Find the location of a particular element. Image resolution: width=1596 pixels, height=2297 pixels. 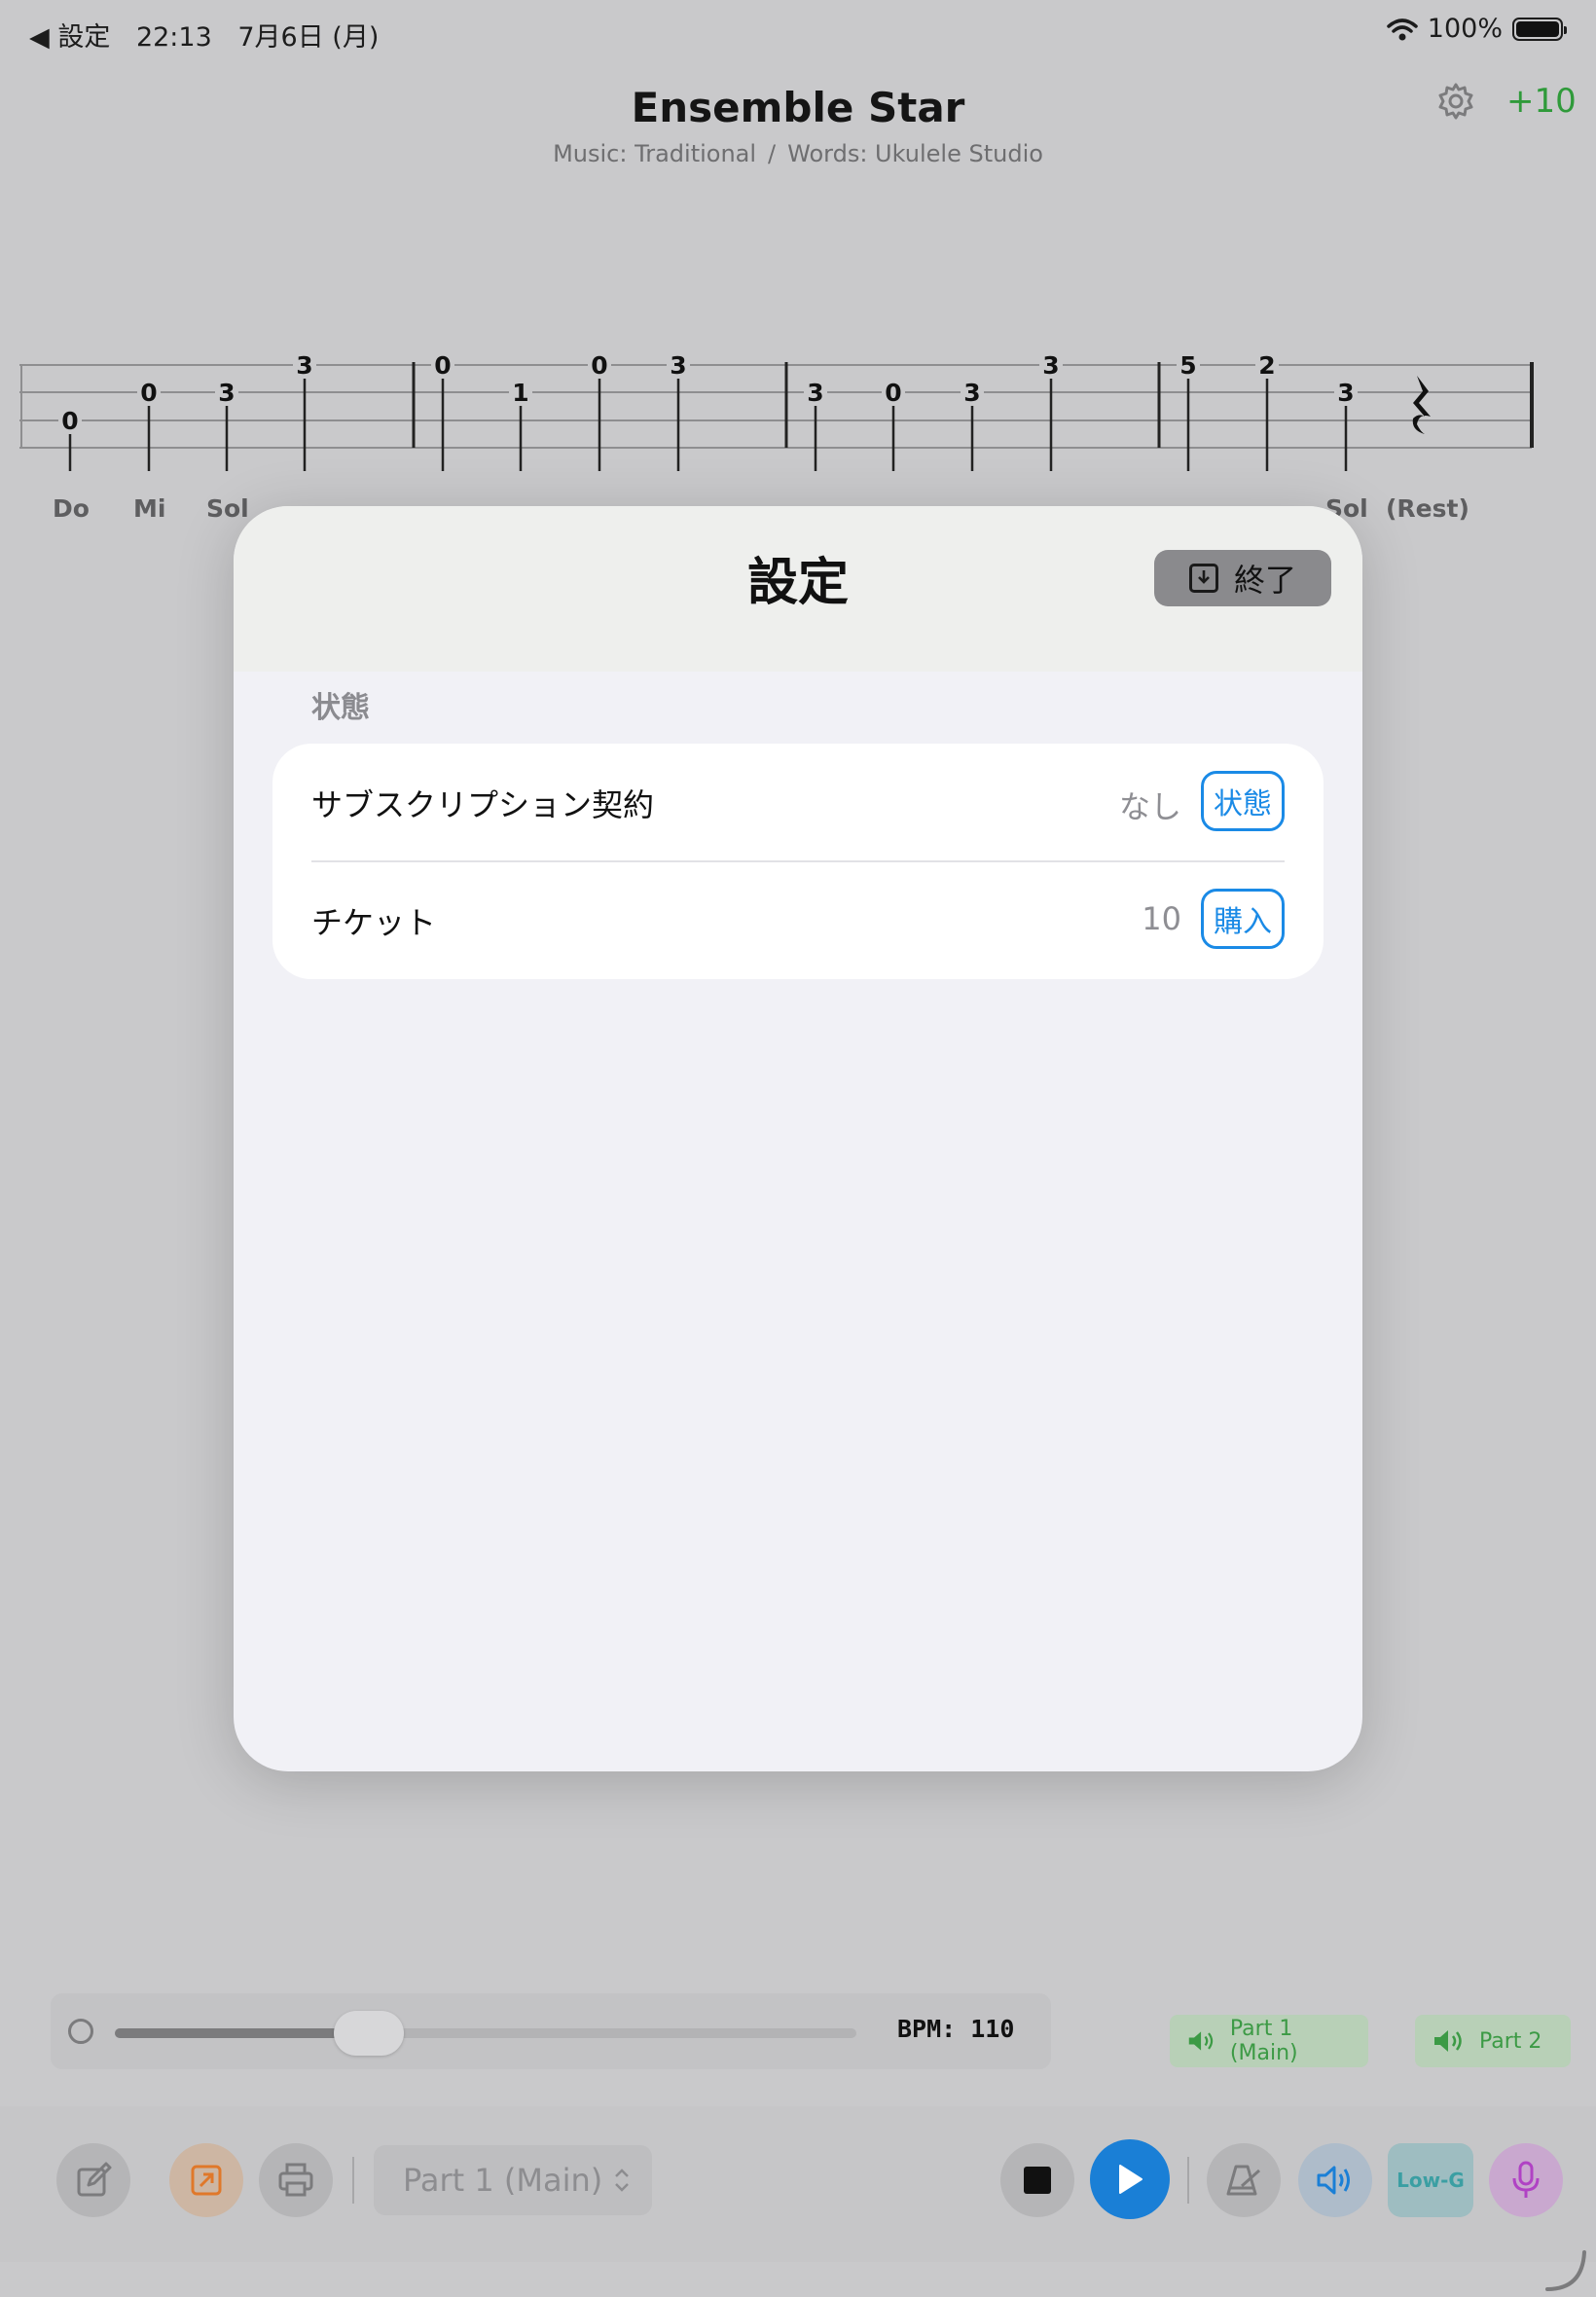

microphone-icon is located at coordinates (1526, 2179).